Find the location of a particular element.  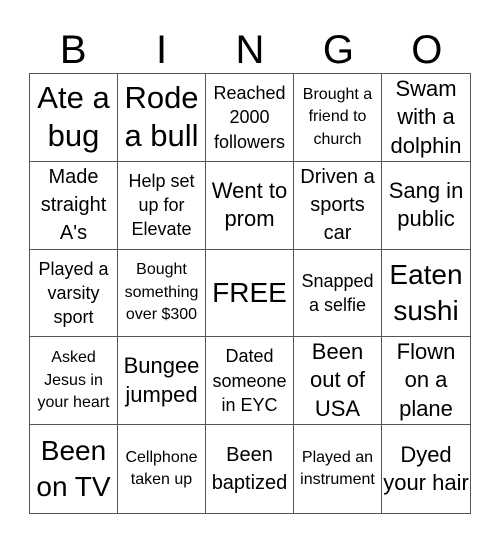

bingo-cell: Dyed your hair is located at coordinates (426, 469).